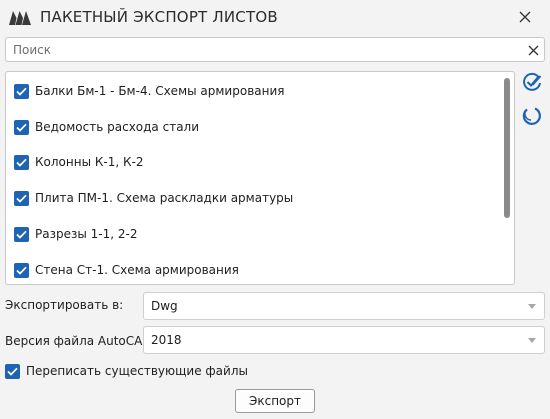 This screenshot has height=419, width=550. I want to click on search-clear-button, so click(533, 50).